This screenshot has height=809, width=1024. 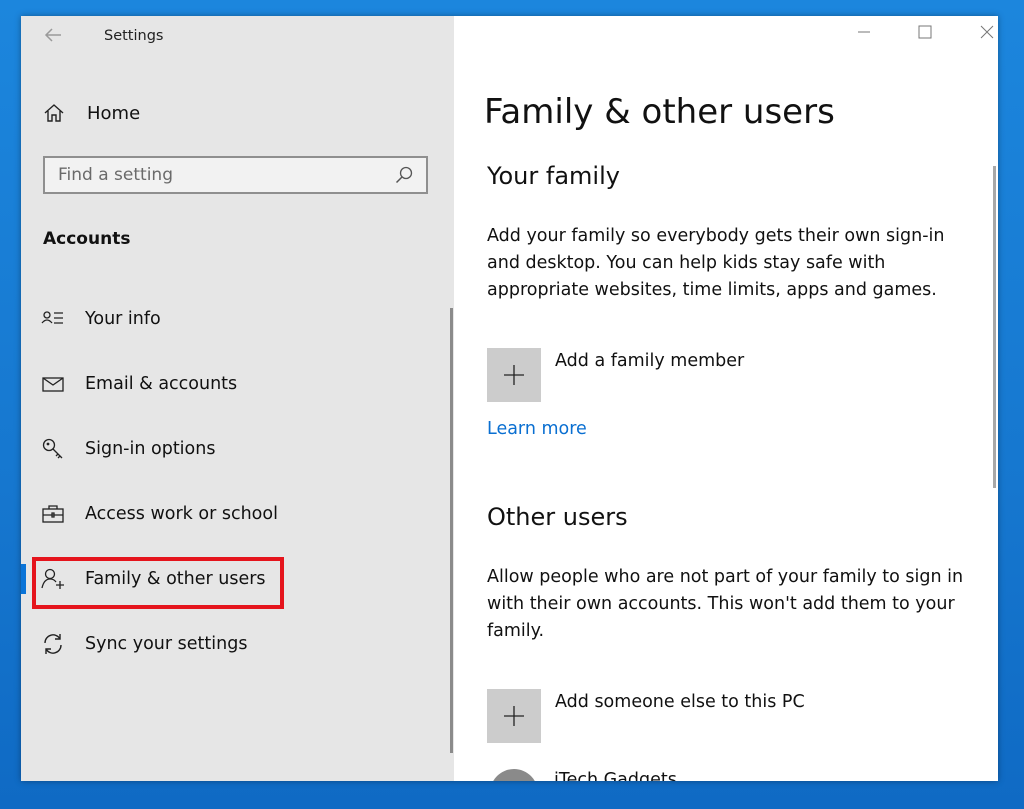 I want to click on minimize-icon, so click(x=864, y=32).